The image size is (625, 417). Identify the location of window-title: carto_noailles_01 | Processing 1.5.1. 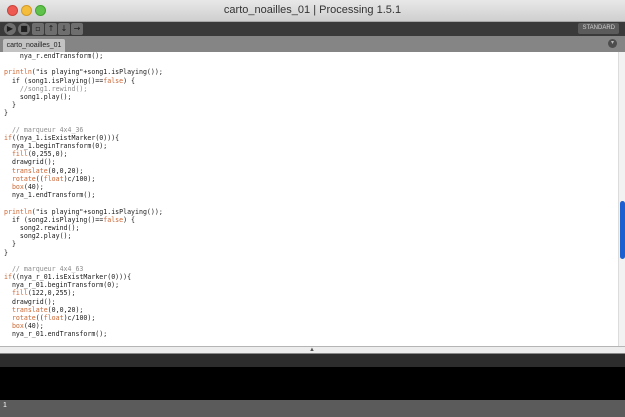
(312, 10).